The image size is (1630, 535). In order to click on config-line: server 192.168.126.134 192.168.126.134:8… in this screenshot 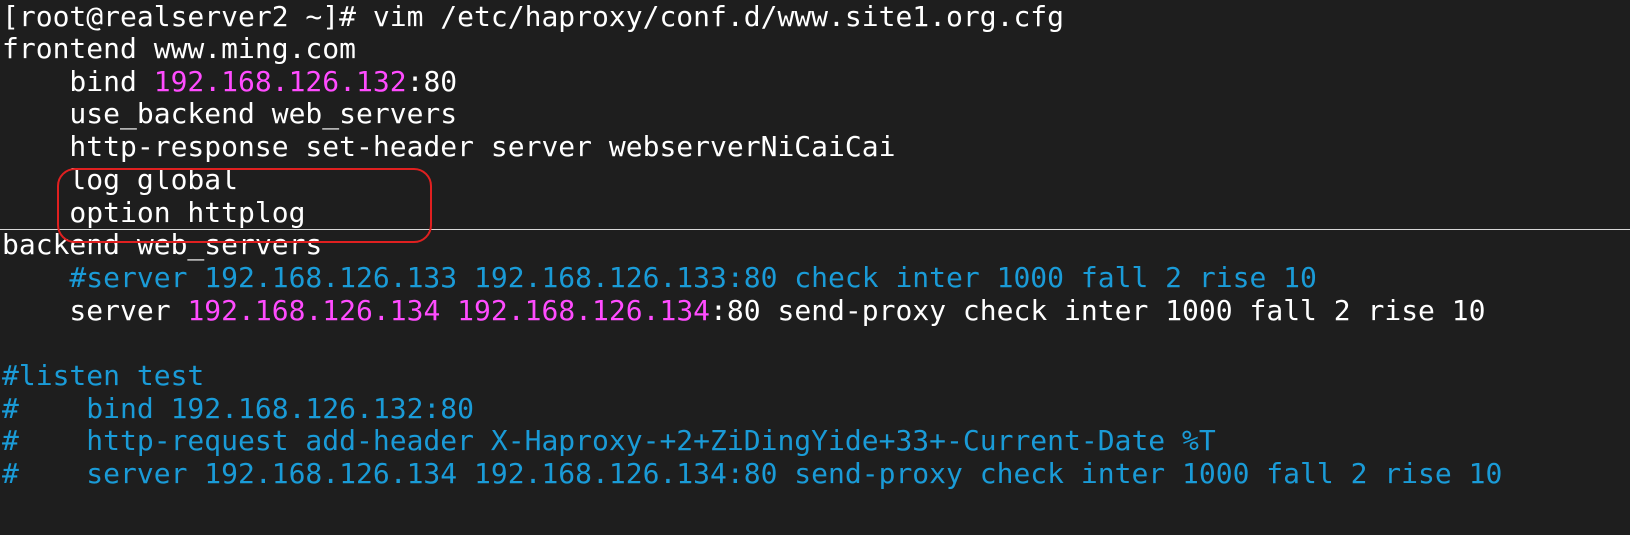, I will do `click(744, 310)`.